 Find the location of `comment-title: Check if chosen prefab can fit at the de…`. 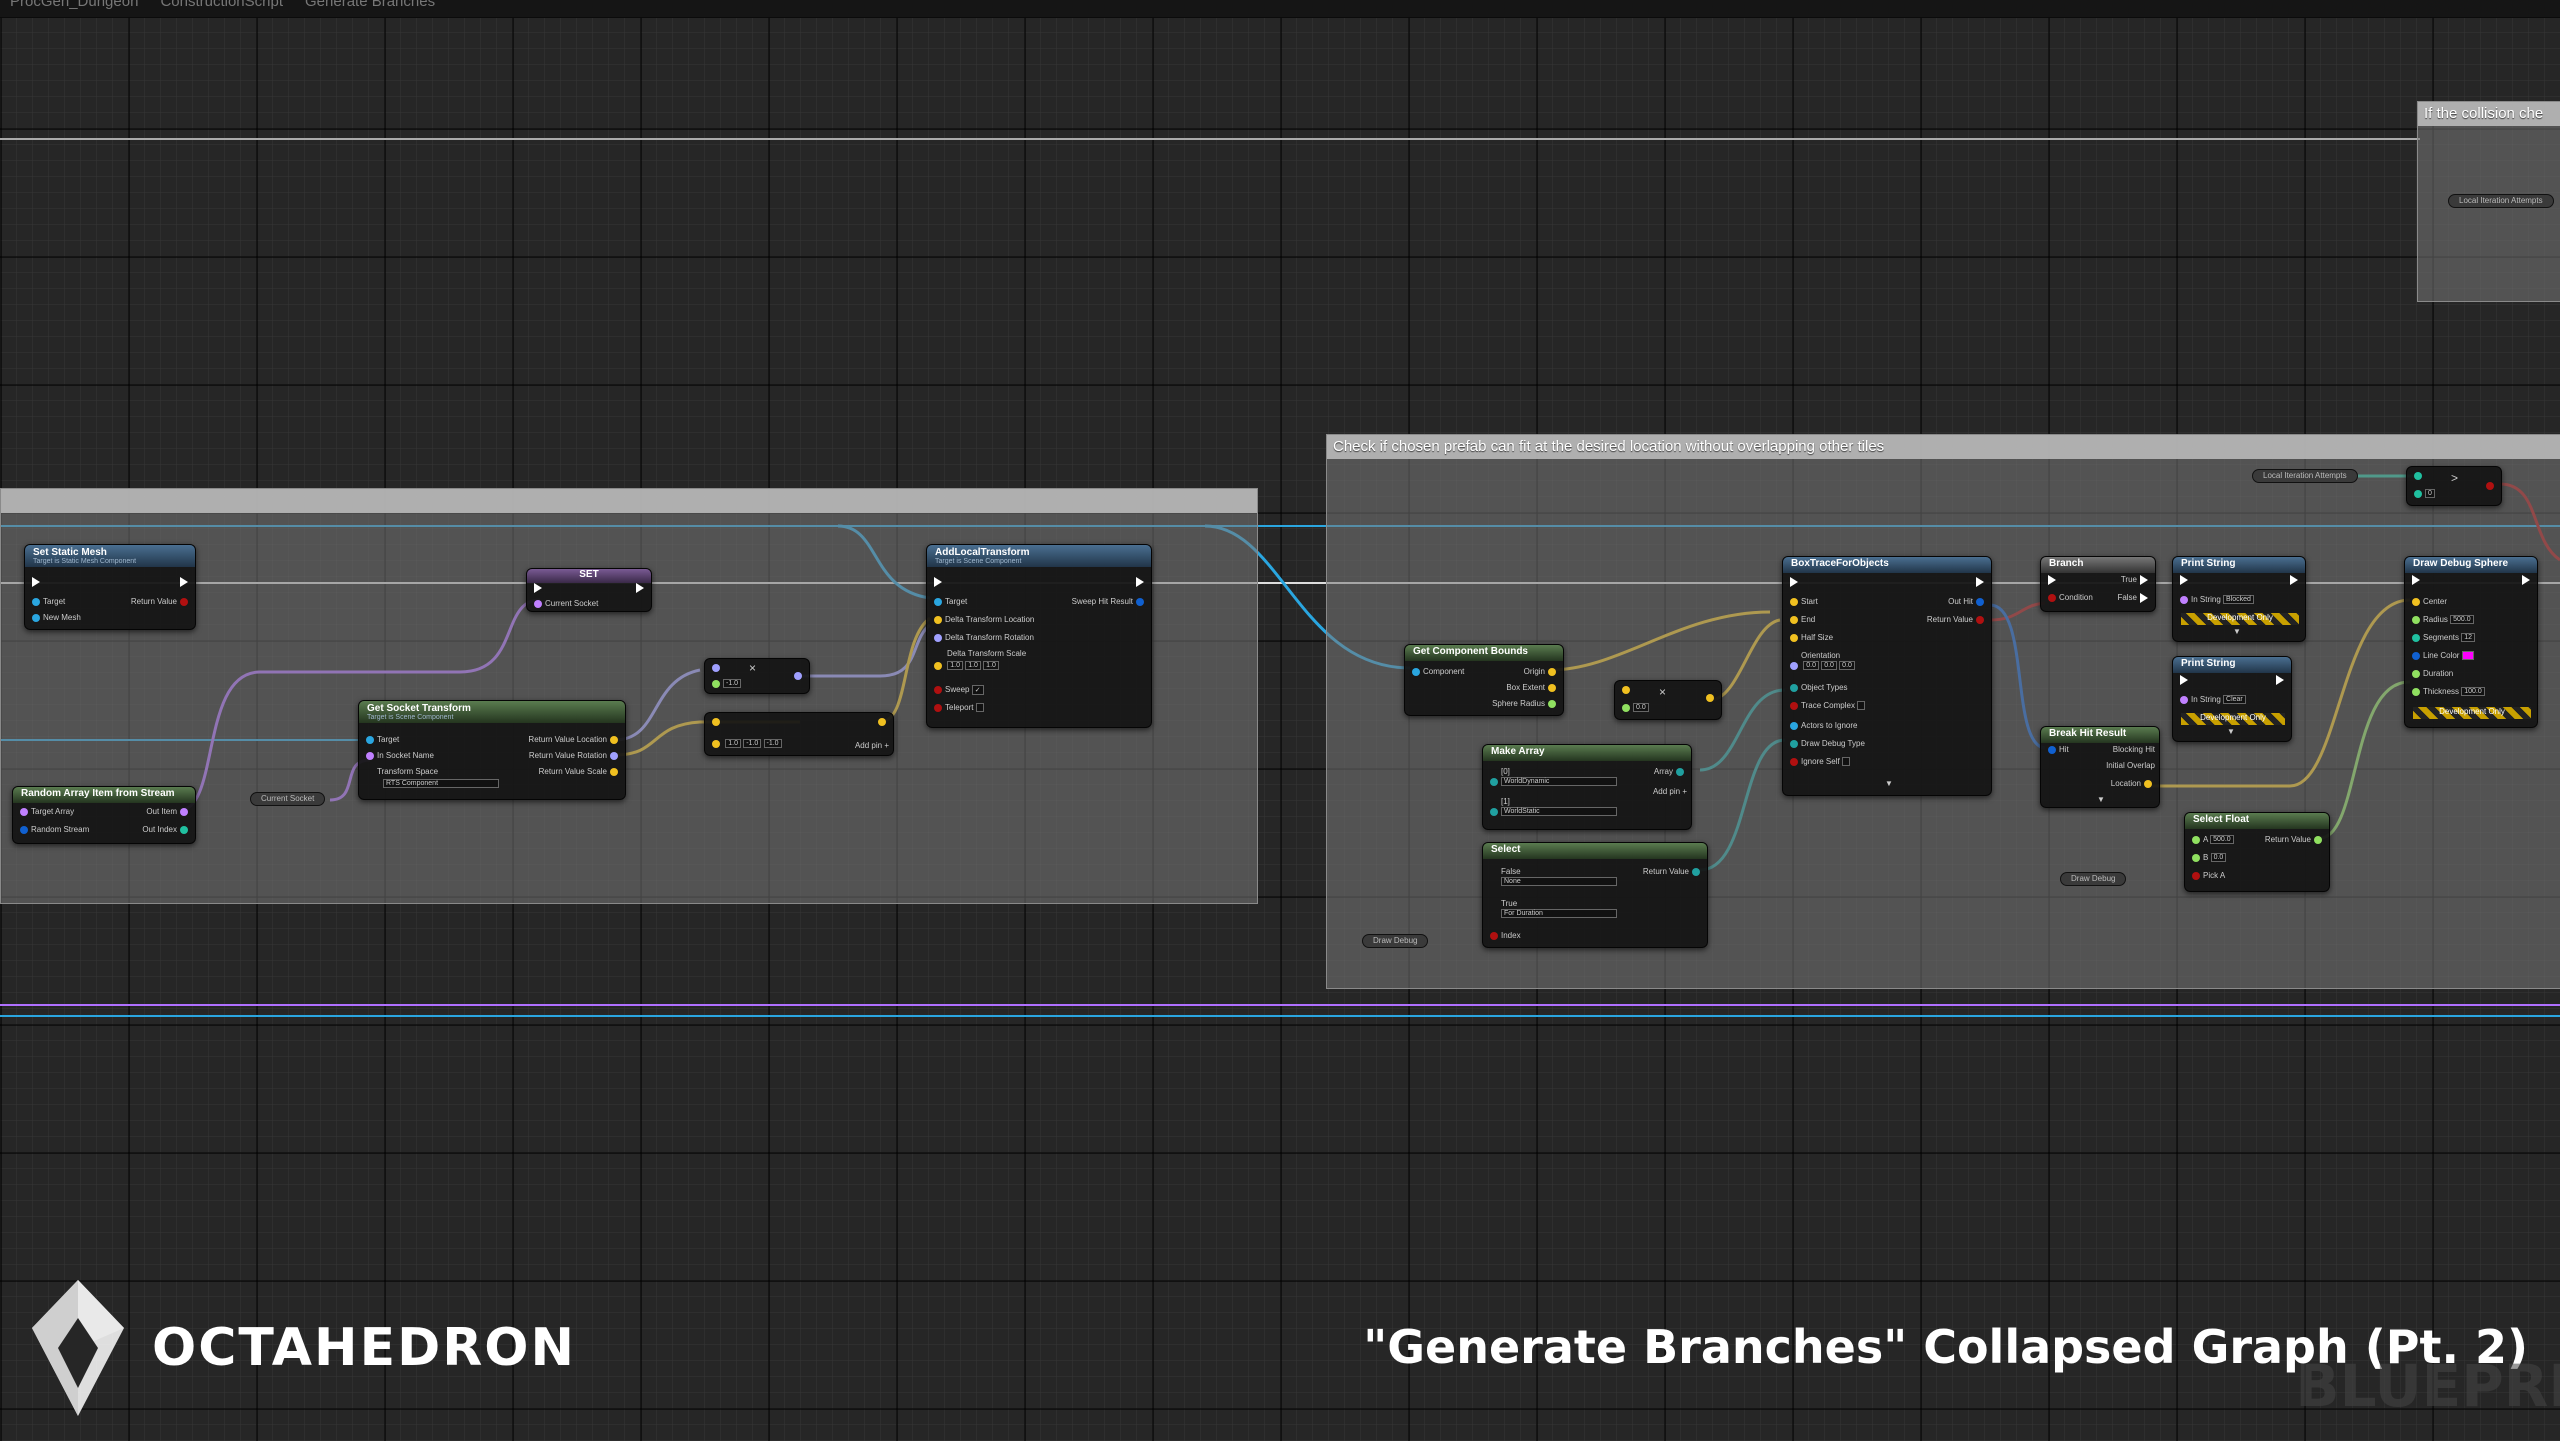

comment-title: Check if chosen prefab can fit at the de… is located at coordinates (1943, 447).